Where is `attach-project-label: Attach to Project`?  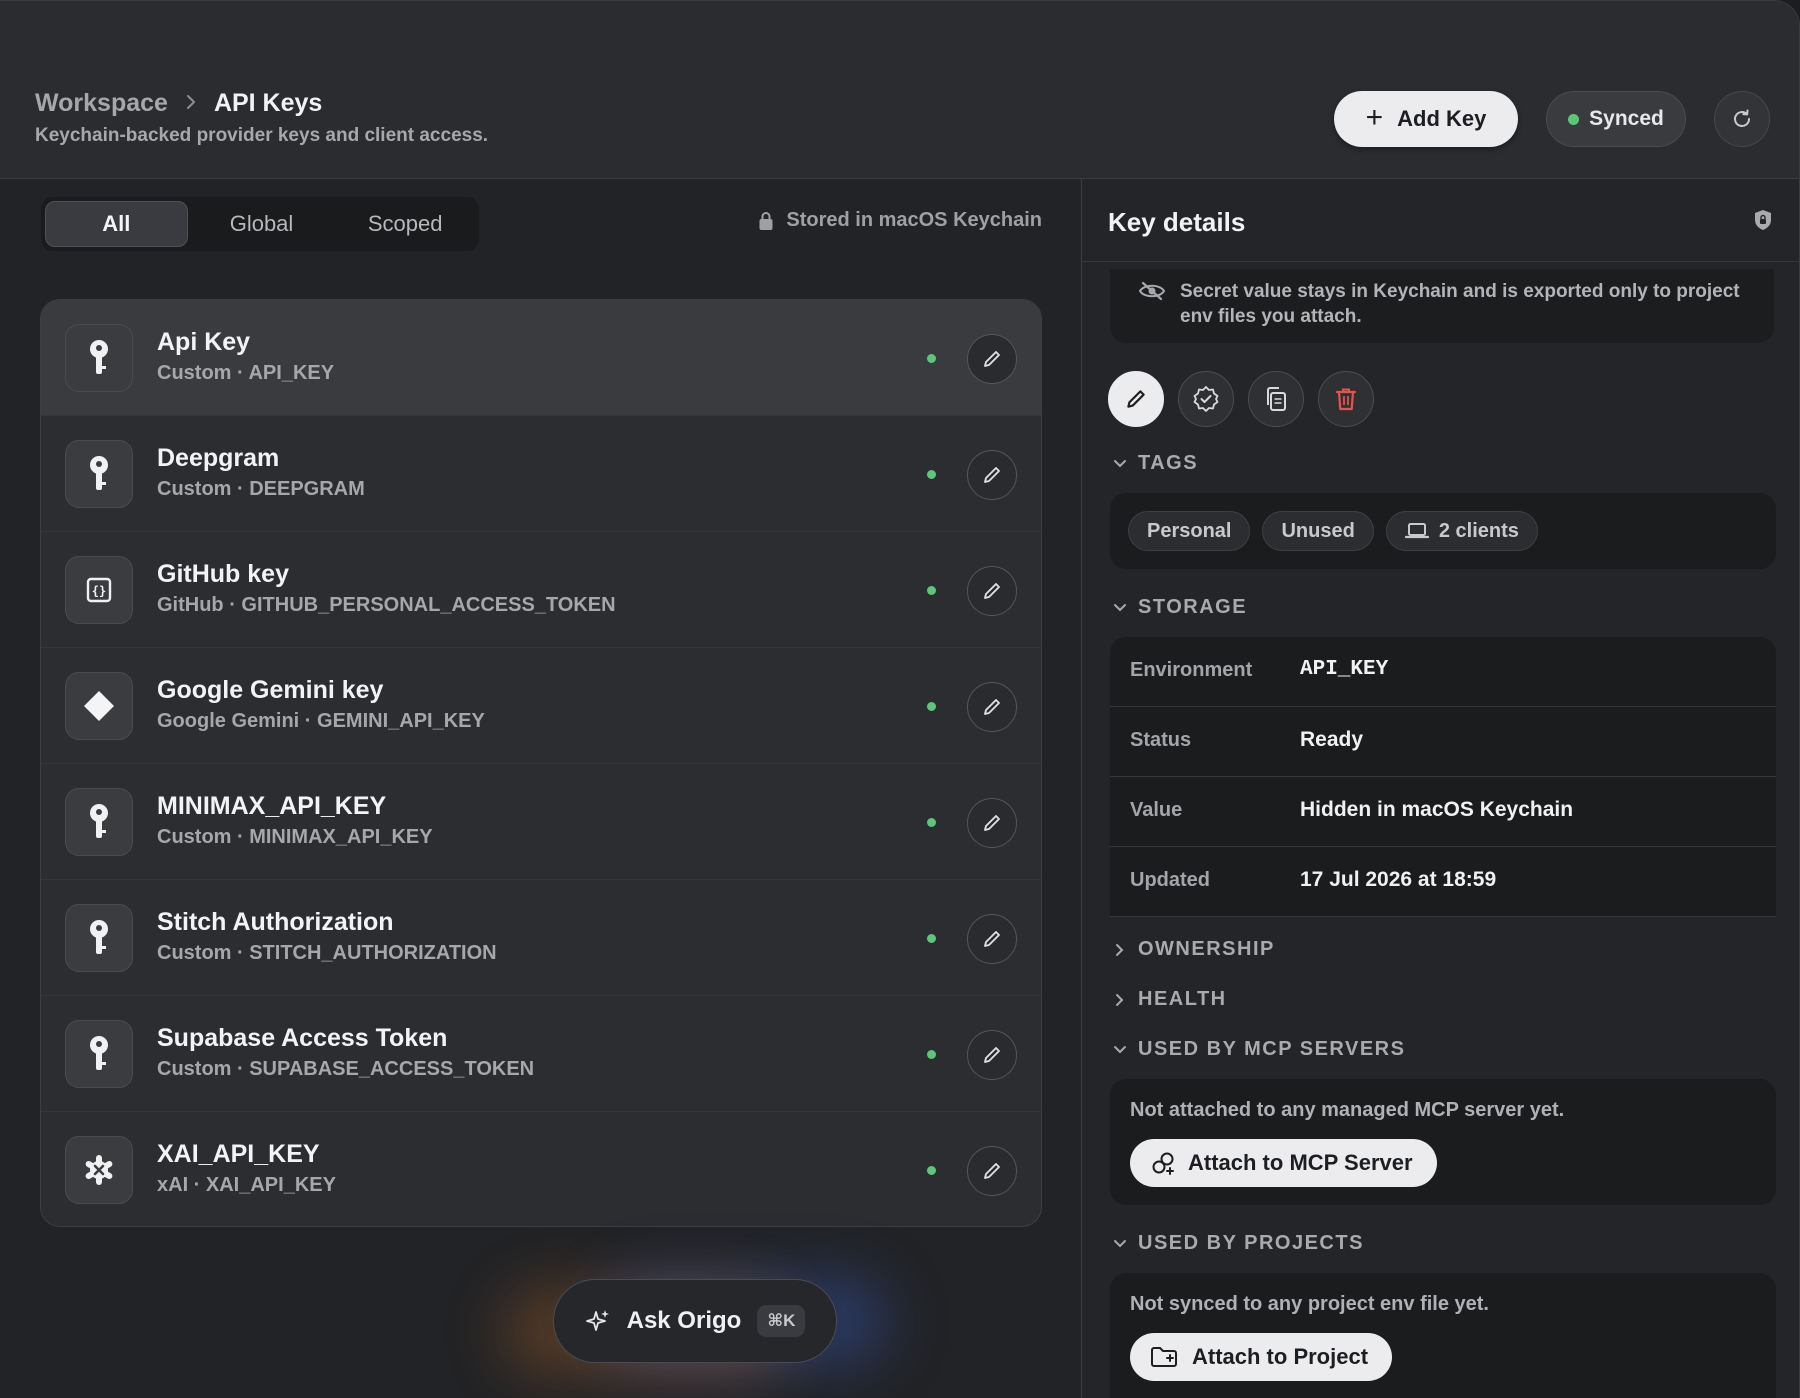 attach-project-label: Attach to Project is located at coordinates (1280, 1356).